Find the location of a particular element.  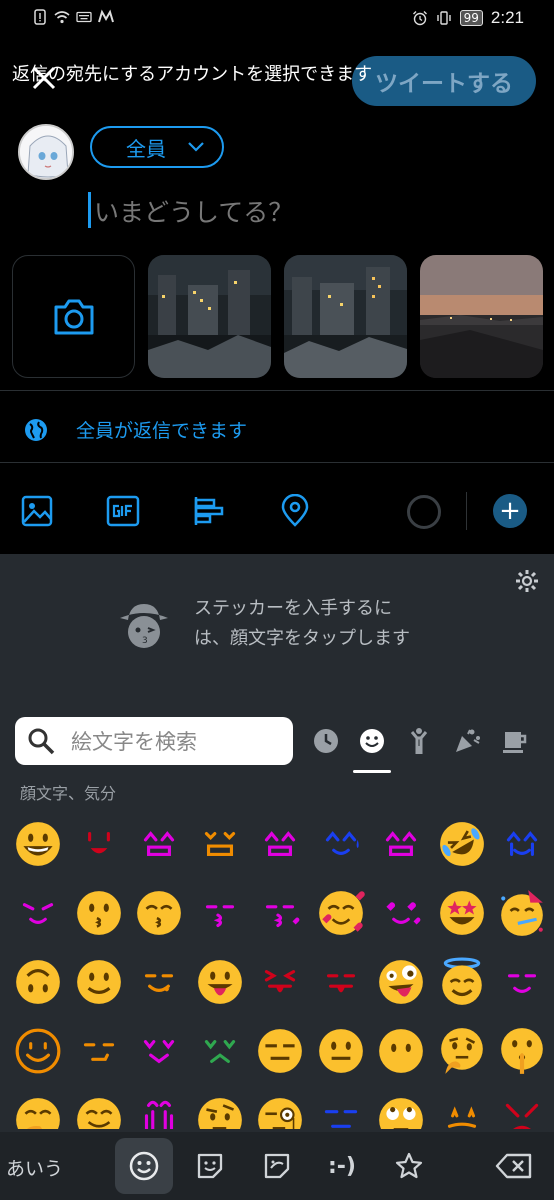

emoji-hand-over-mouth is located at coordinates (38, 1107).